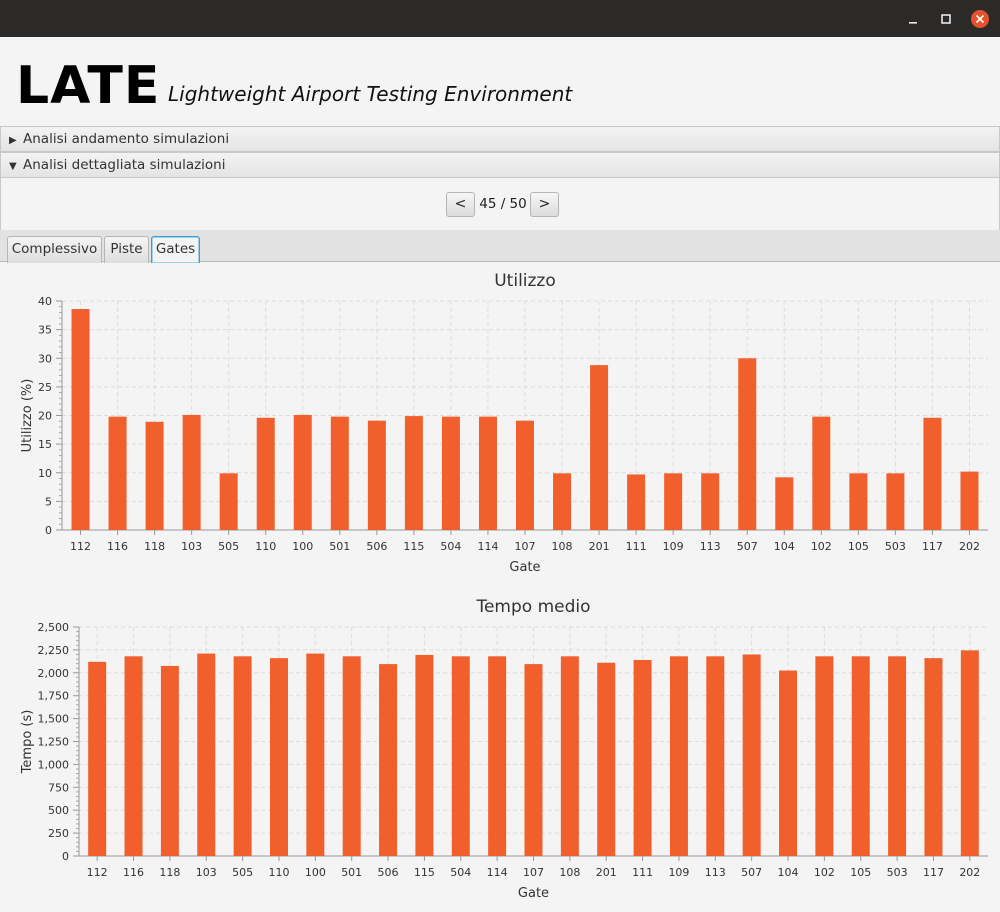  Describe the element at coordinates (500, 139) in the screenshot. I see `pane-analisi-andamento: ▶ Analisi andamento simulazioni` at that location.